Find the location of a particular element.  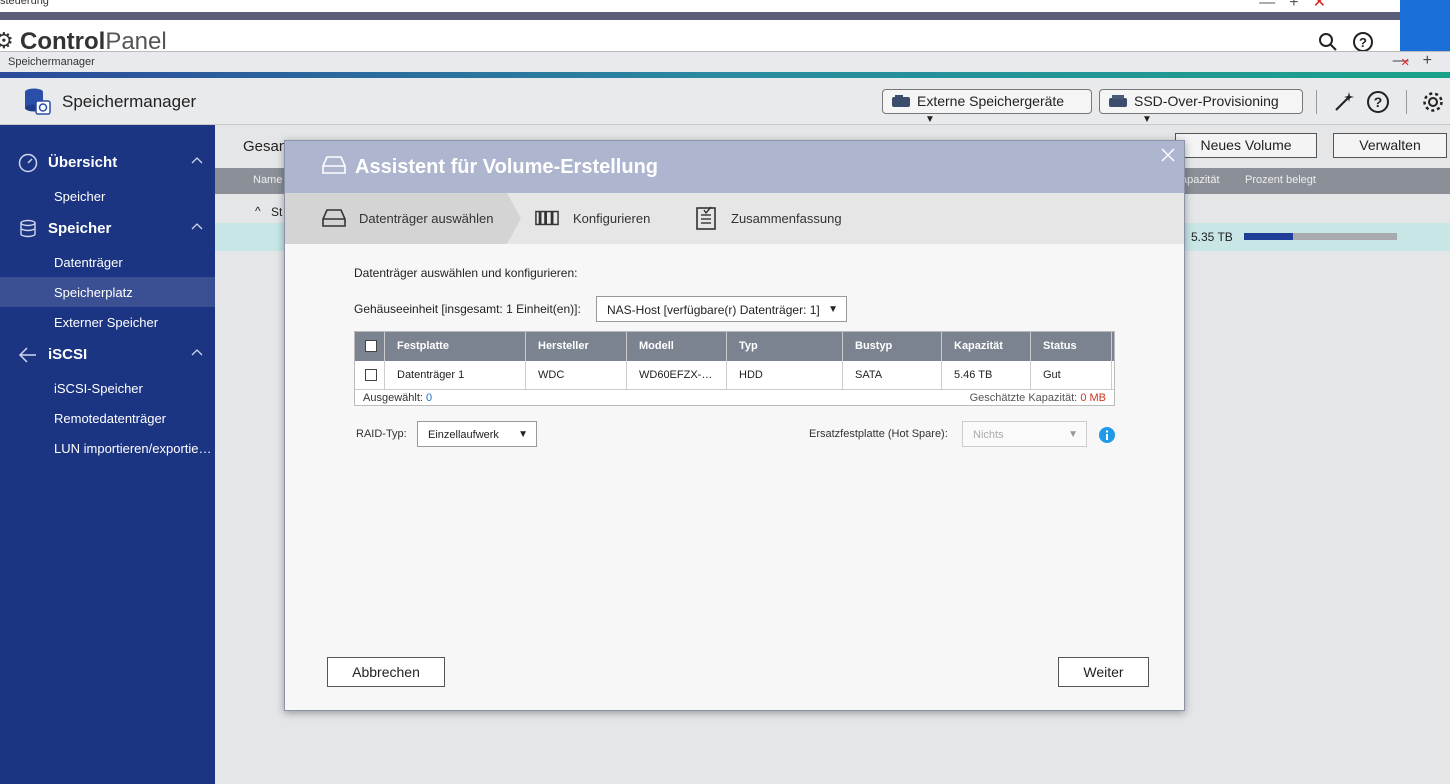

estimated-value: 0 MB is located at coordinates (1093, 398).